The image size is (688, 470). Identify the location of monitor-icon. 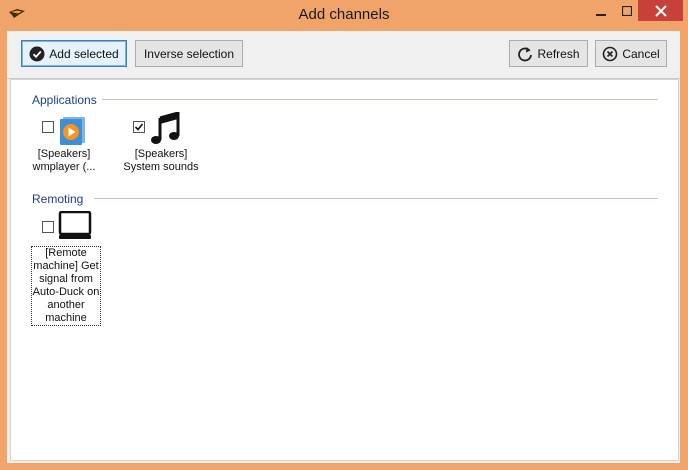
(75, 227).